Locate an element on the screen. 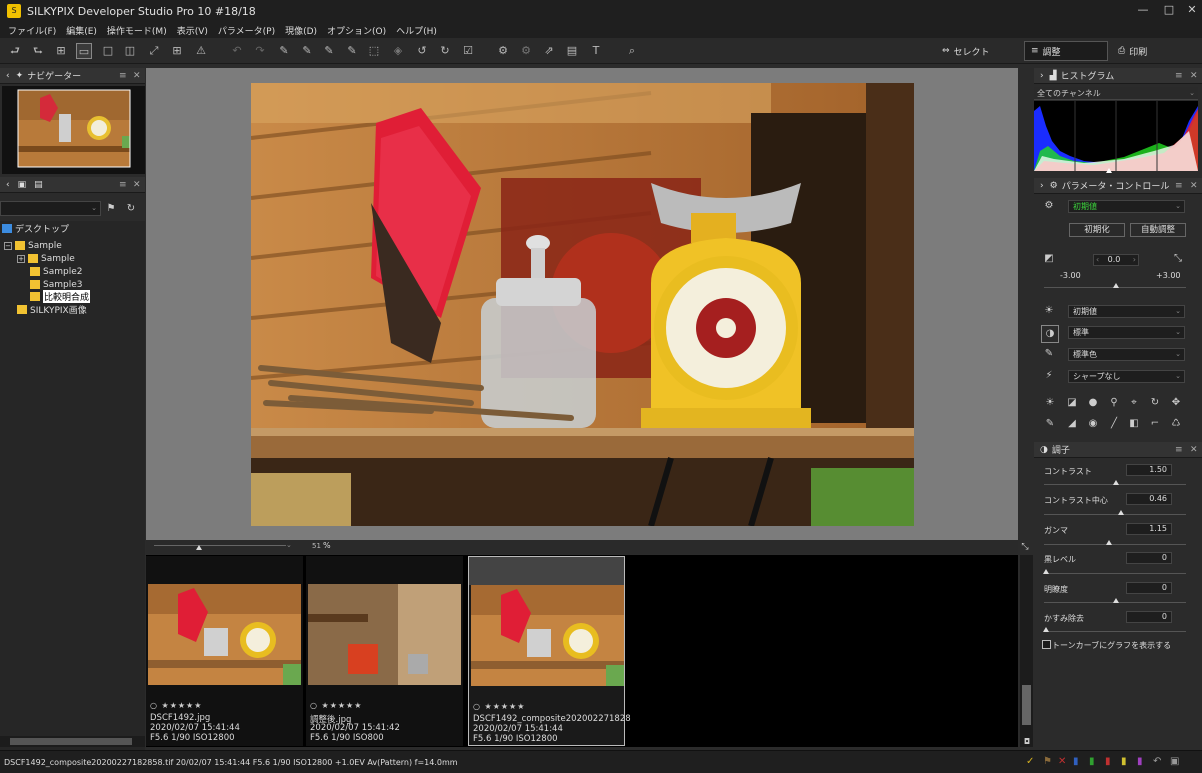  mode-select-button: ⇔ セレクト is located at coordinates (966, 51).